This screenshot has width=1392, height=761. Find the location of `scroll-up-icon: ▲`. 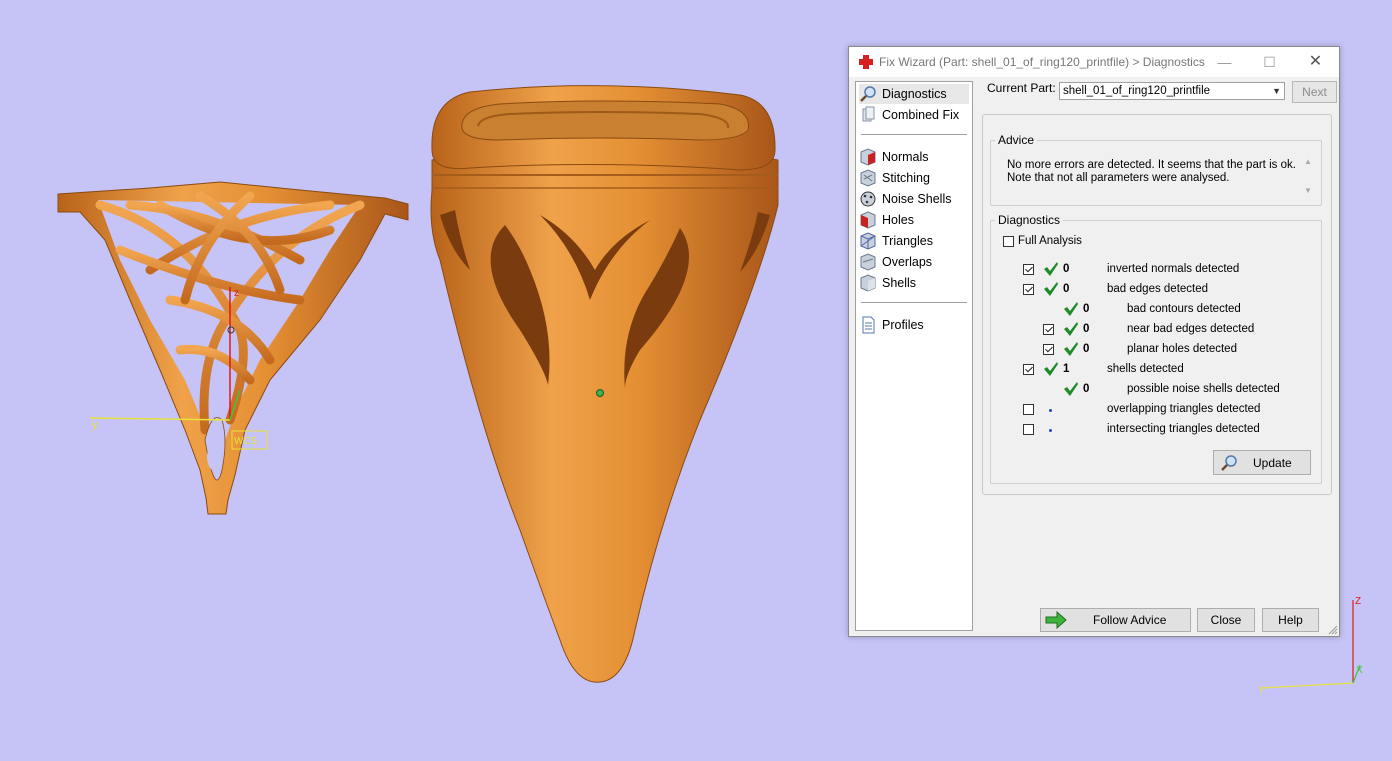

scroll-up-icon: ▲ is located at coordinates (1308, 161).